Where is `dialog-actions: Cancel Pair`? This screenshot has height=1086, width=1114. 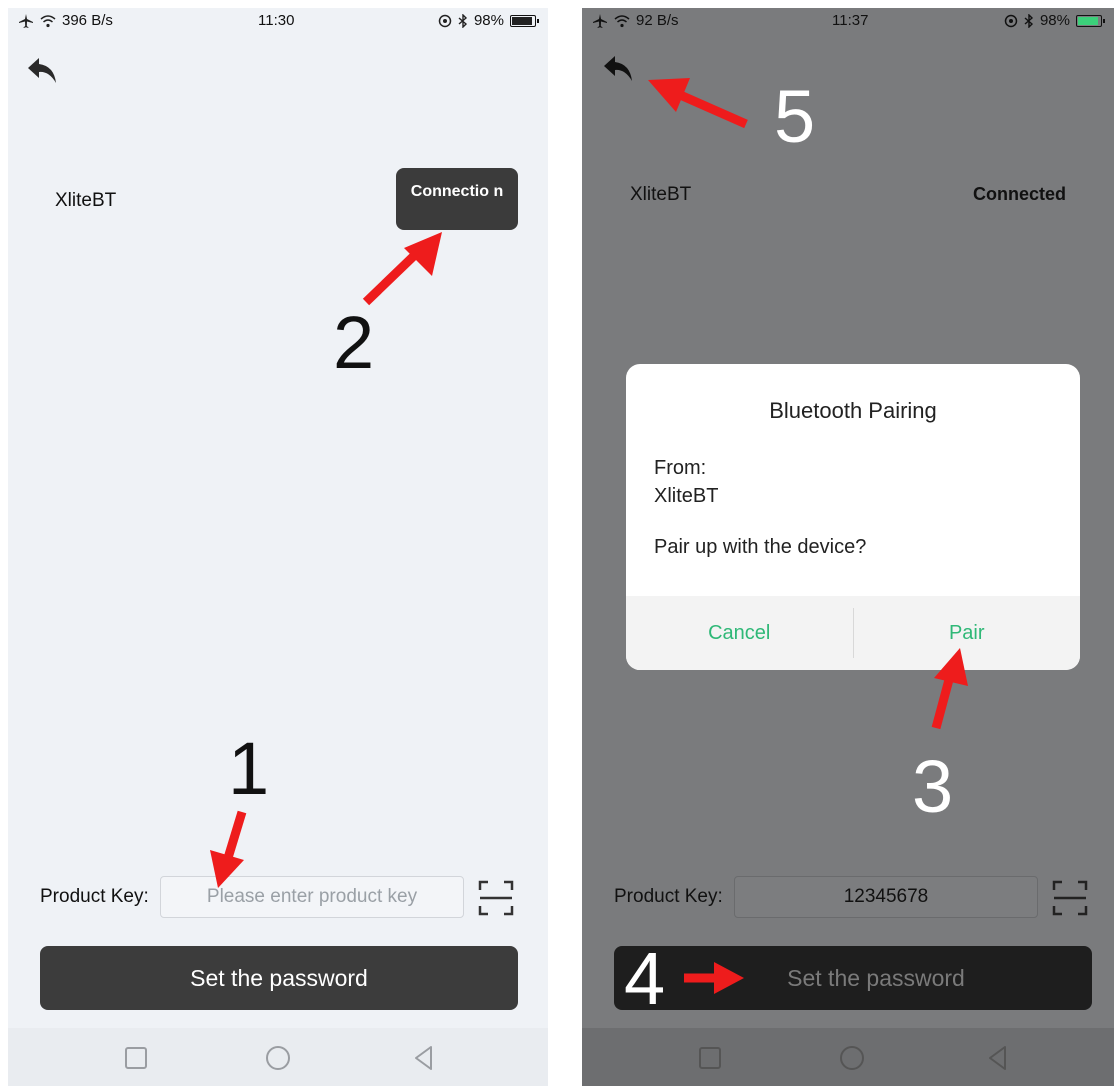 dialog-actions: Cancel Pair is located at coordinates (853, 633).